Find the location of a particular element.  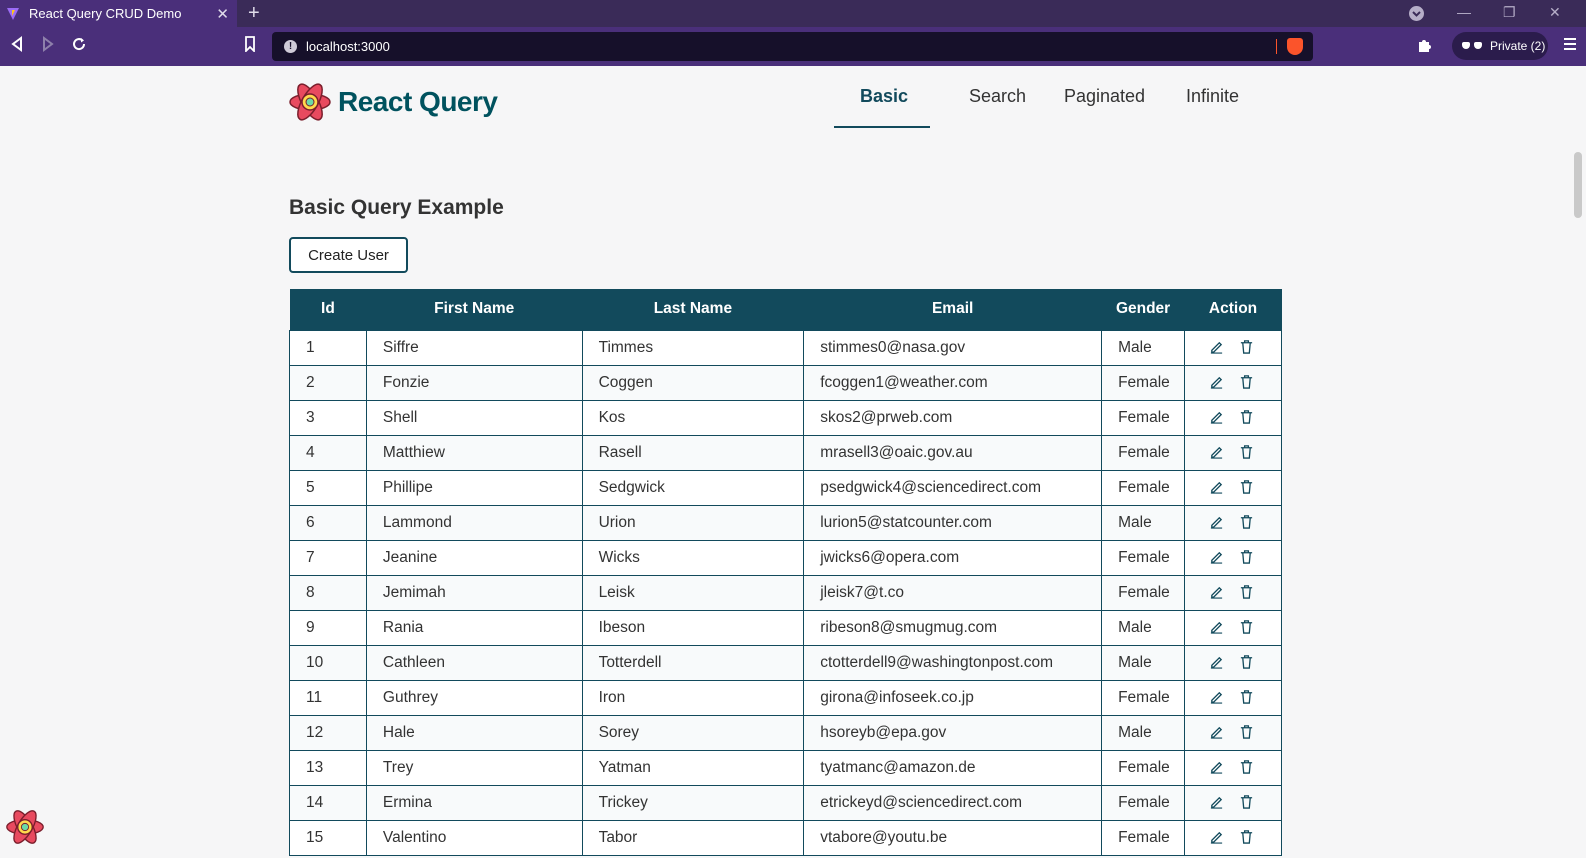

cell-last-name: Sorey is located at coordinates (693, 732).